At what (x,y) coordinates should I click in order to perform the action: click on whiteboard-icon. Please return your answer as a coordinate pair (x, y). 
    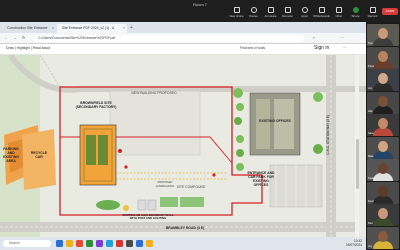
    Looking at the image, I should click on (321, 10).